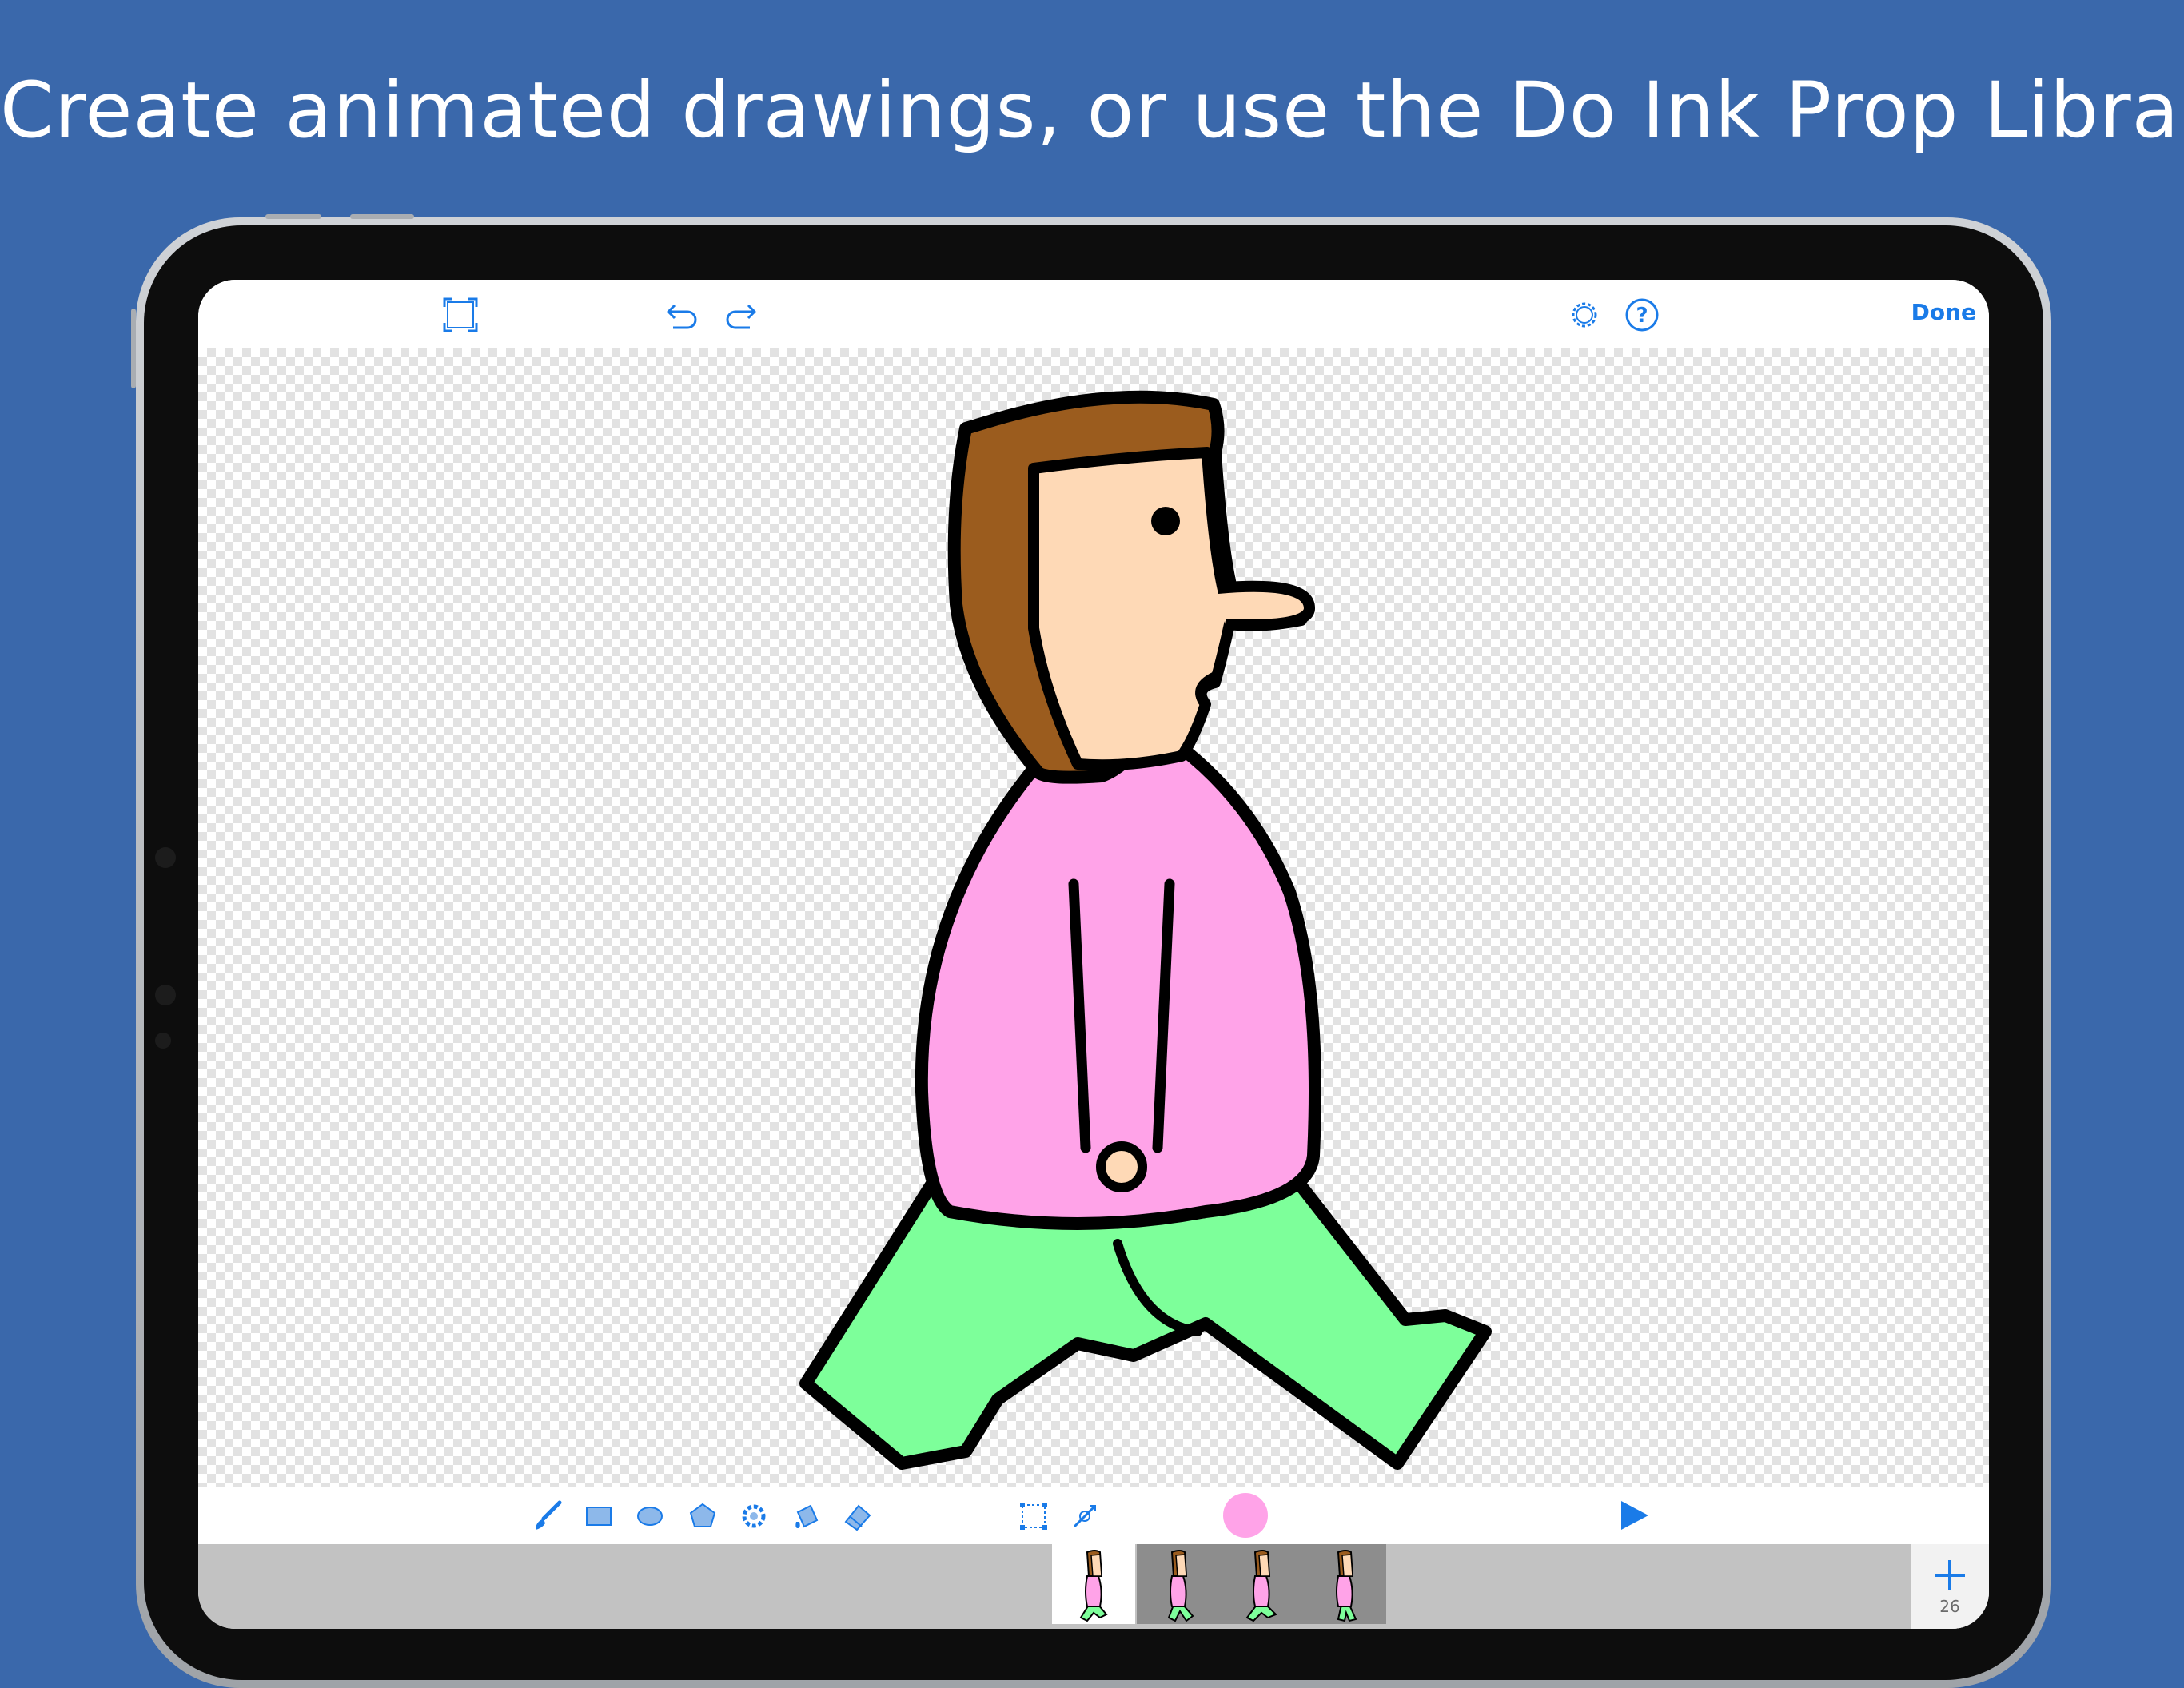 The height and width of the screenshot is (1688, 2184). Describe the element at coordinates (547, 1516) in the screenshot. I see `brush-icon` at that location.